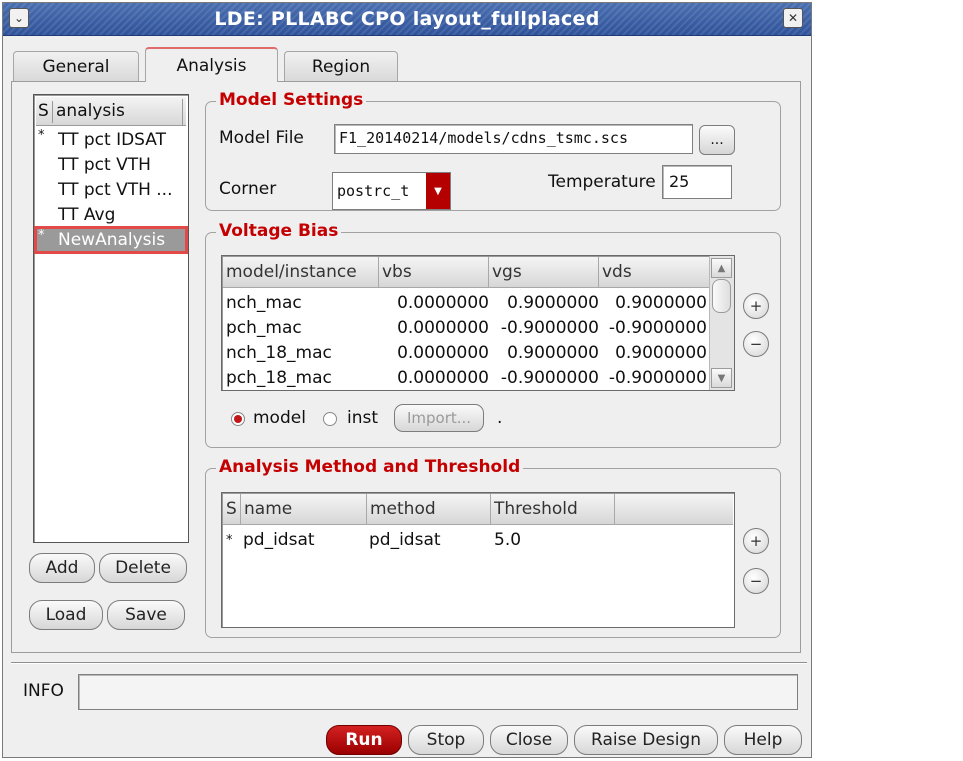  I want to click on column-header-vgs: vgs, so click(544, 272).